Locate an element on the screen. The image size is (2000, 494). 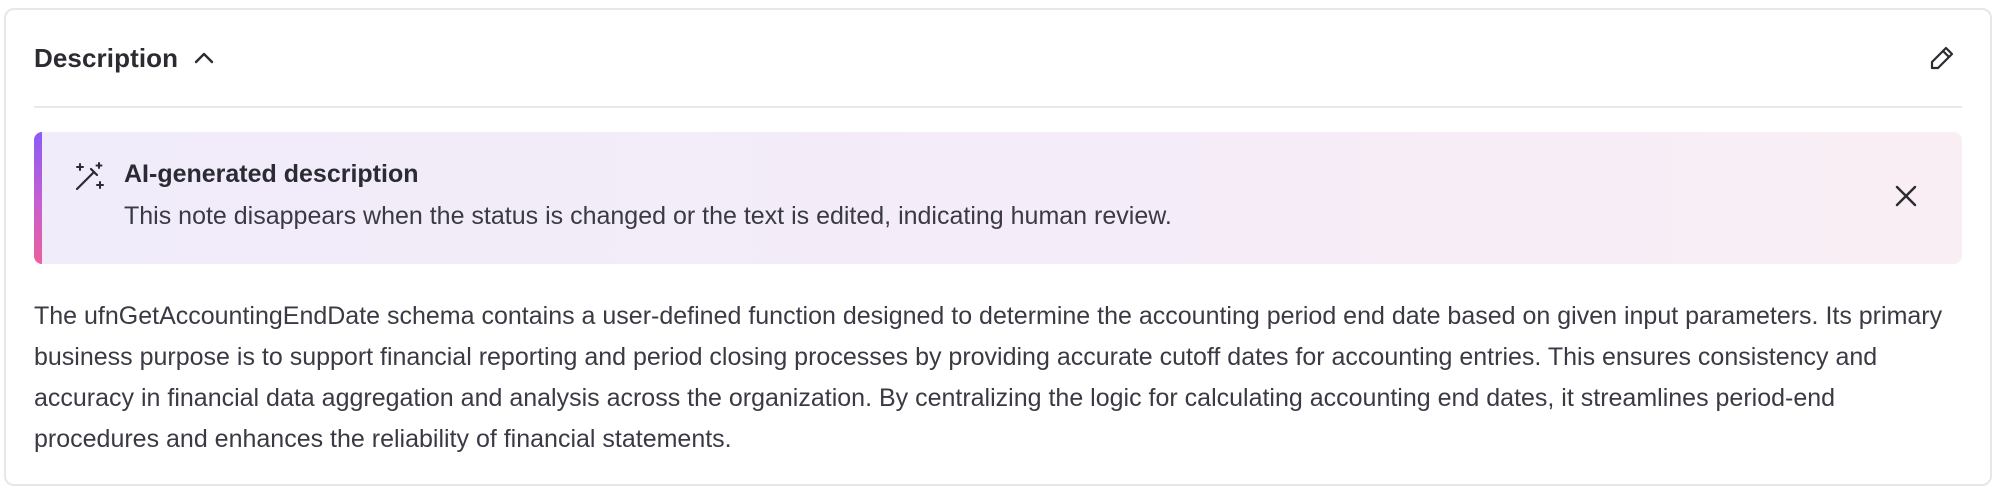
dismiss-notice-button is located at coordinates (1906, 196).